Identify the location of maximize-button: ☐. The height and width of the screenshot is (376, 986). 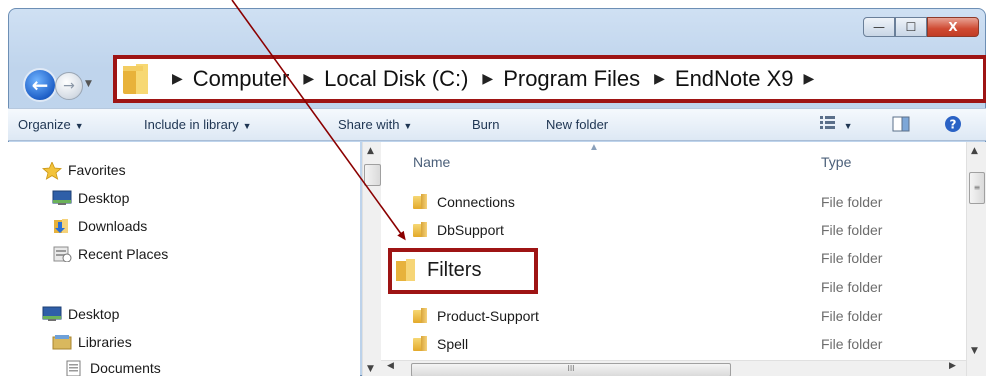
(911, 27).